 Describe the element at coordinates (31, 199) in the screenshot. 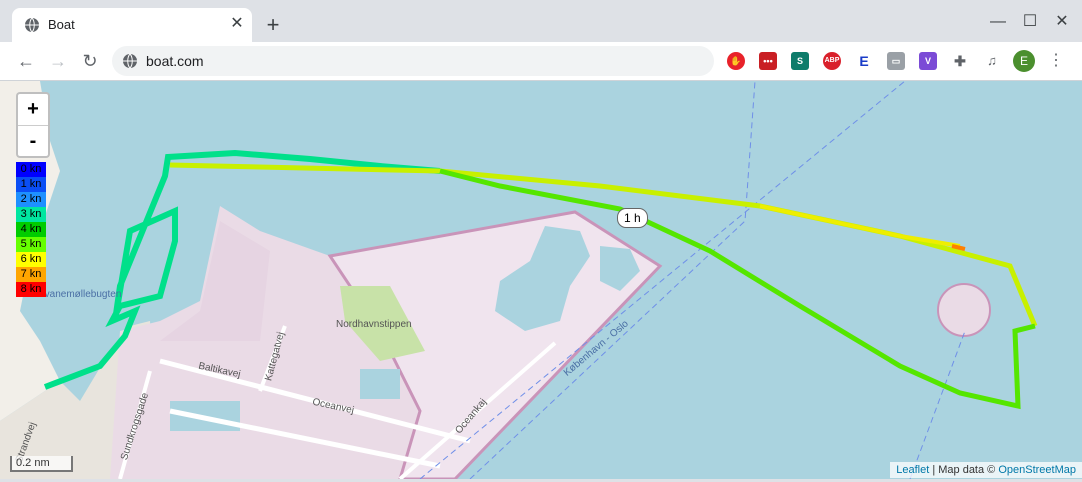

I see `legend-item: 2 kn` at that location.